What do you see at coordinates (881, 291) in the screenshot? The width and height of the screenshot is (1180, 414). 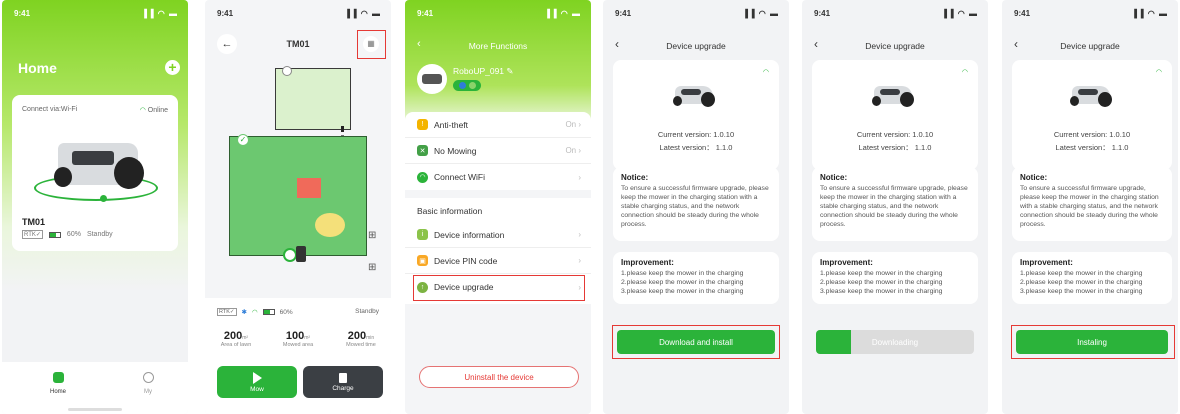 I see `improvement-item: 3.please keep the mower in the charging` at bounding box center [881, 291].